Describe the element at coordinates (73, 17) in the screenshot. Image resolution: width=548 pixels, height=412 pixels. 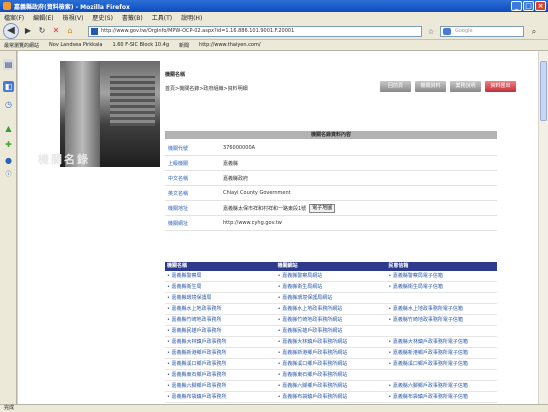
I see `menu-view: 檢視(V)` at that location.